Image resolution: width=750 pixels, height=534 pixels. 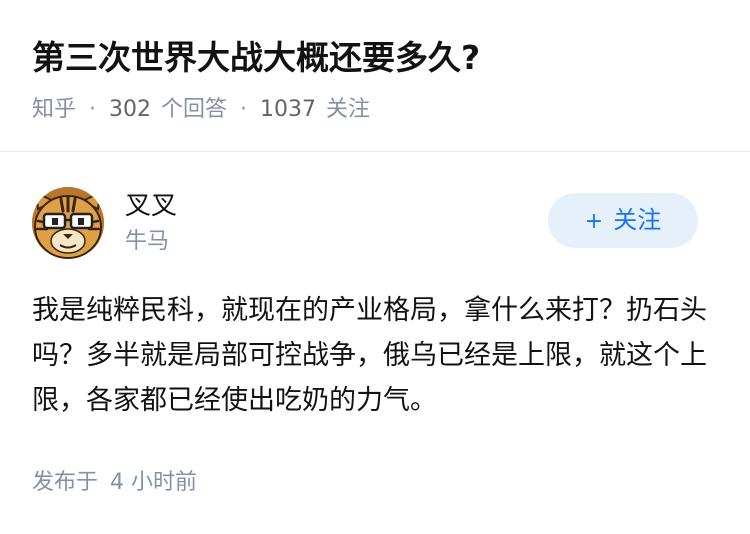 What do you see at coordinates (375, 151) in the screenshot?
I see `header-divider` at bounding box center [375, 151].